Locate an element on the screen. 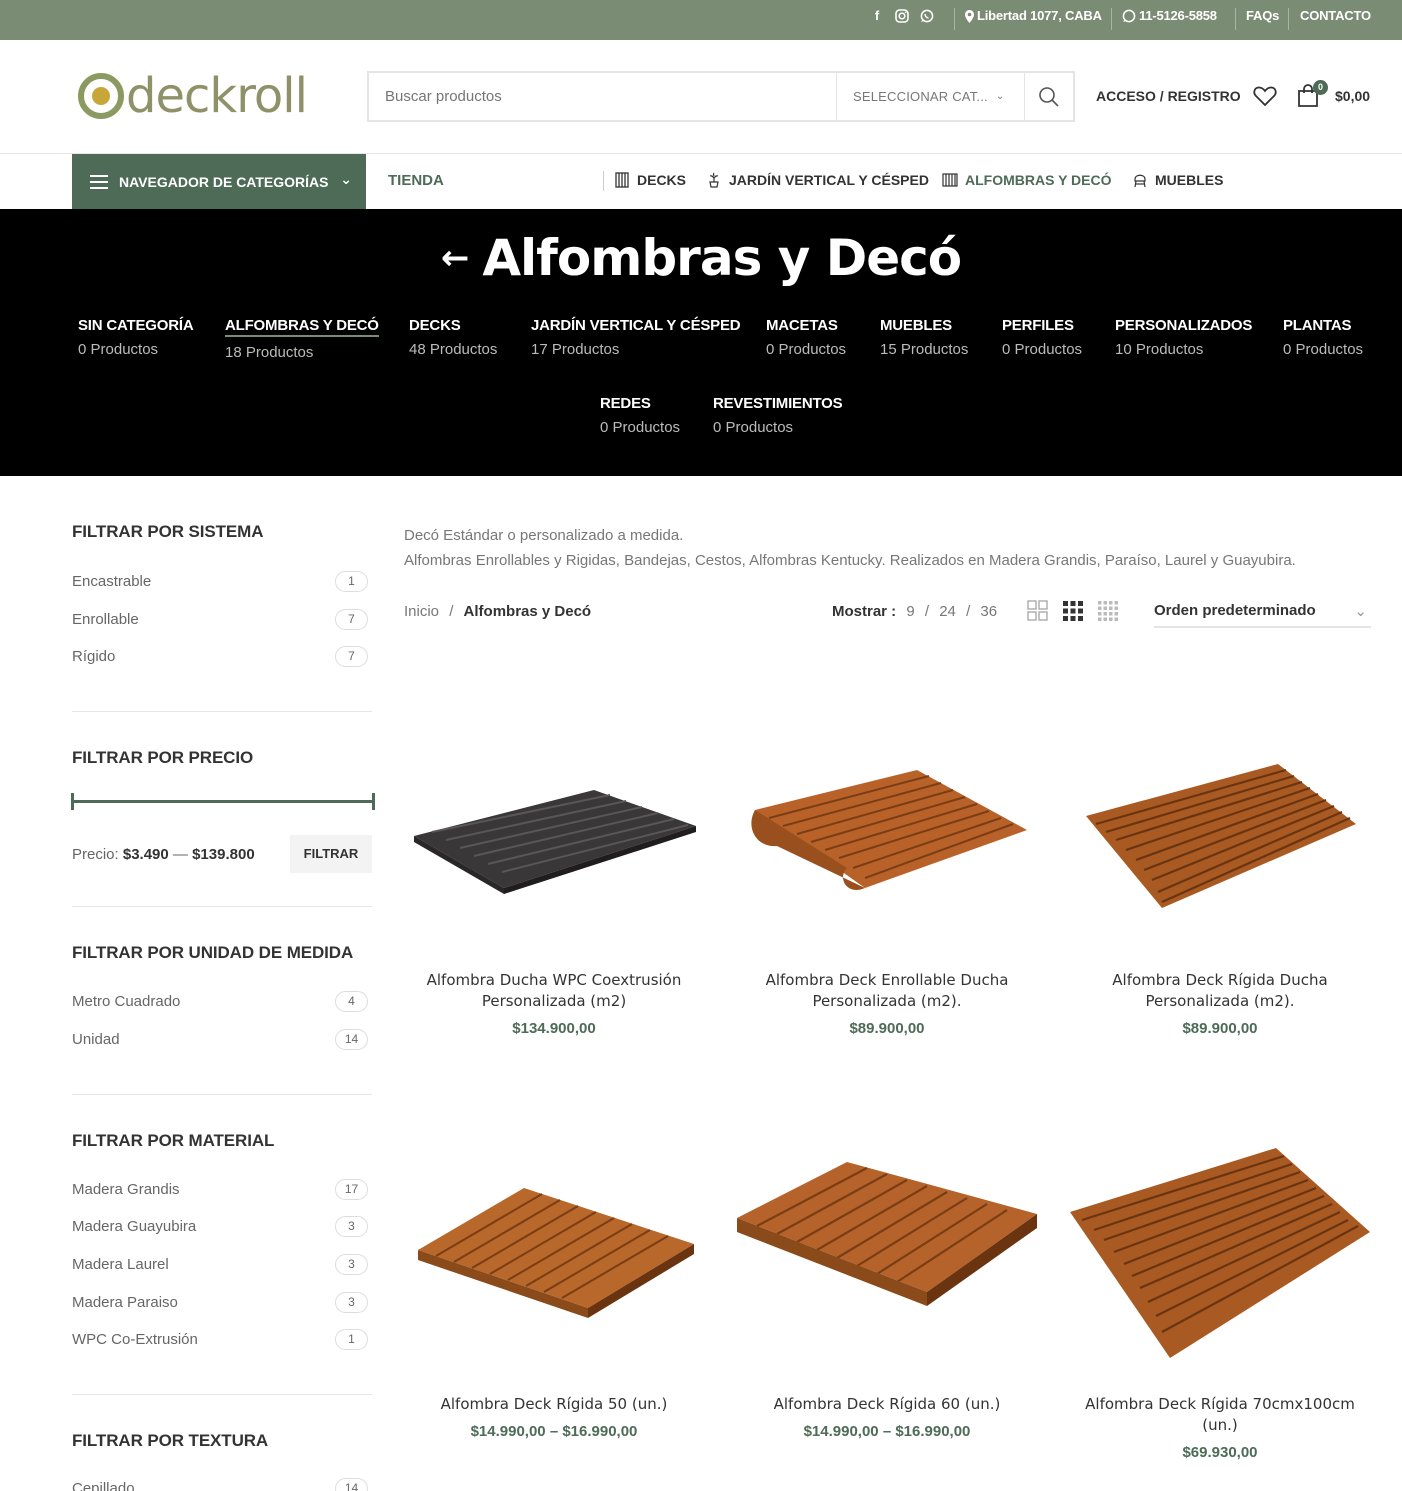  banner-category: PERFILES 0 Productos is located at coordinates (1042, 337).